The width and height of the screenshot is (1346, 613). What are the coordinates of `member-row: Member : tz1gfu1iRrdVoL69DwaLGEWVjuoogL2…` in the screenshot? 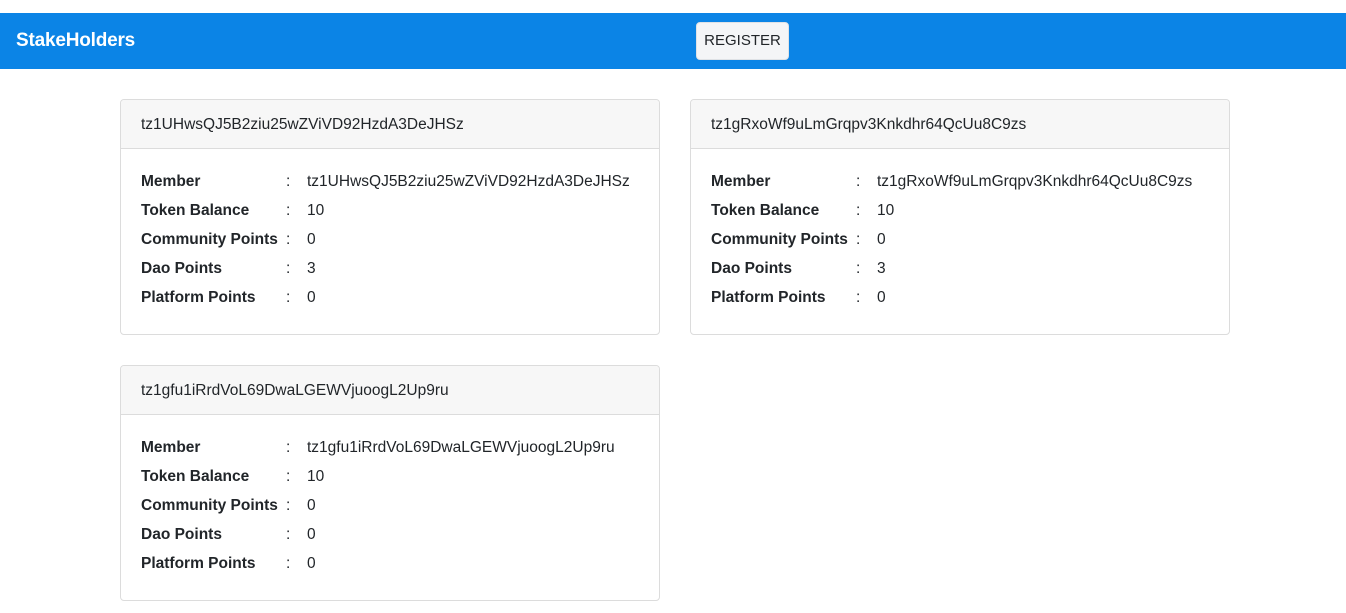 It's located at (400, 450).